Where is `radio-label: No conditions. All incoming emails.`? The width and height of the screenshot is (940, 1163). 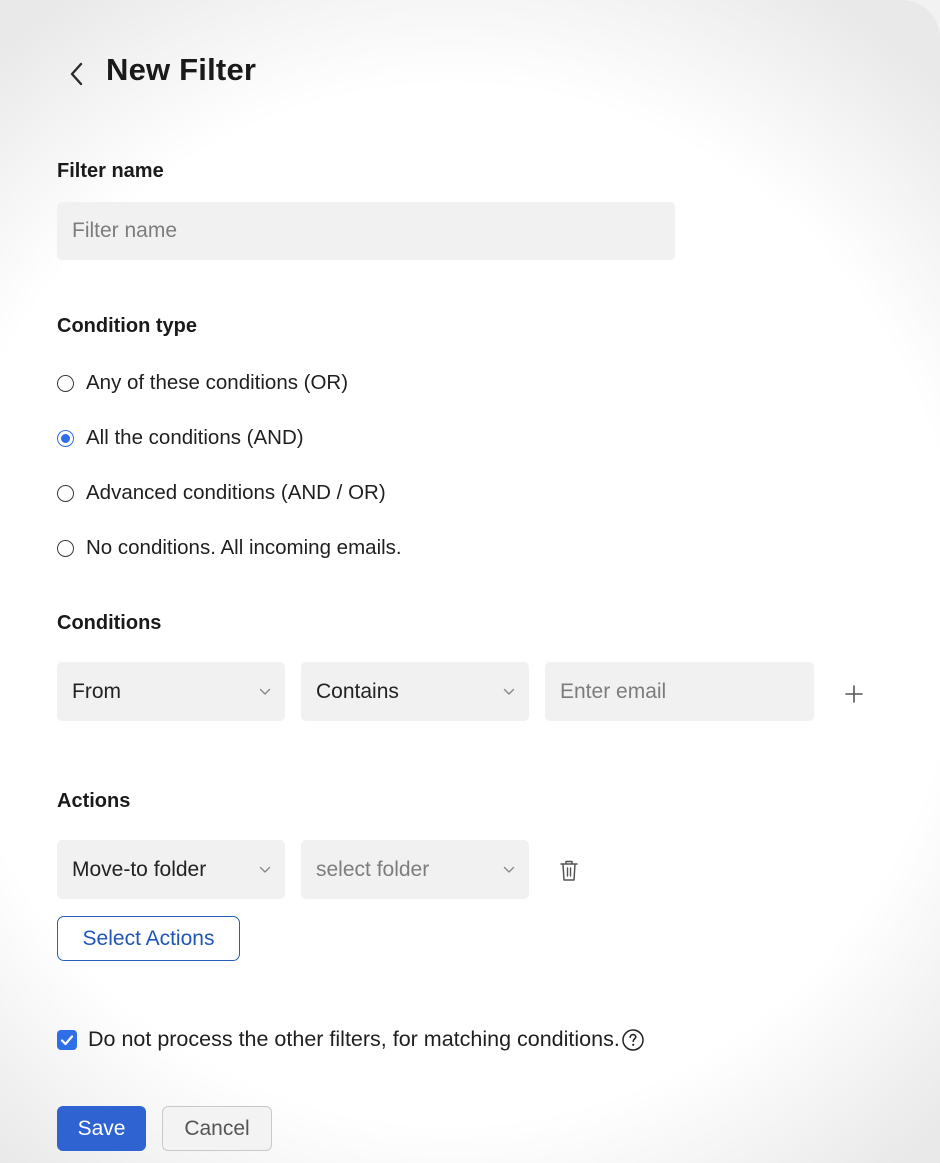
radio-label: No conditions. All incoming emails. is located at coordinates (244, 547).